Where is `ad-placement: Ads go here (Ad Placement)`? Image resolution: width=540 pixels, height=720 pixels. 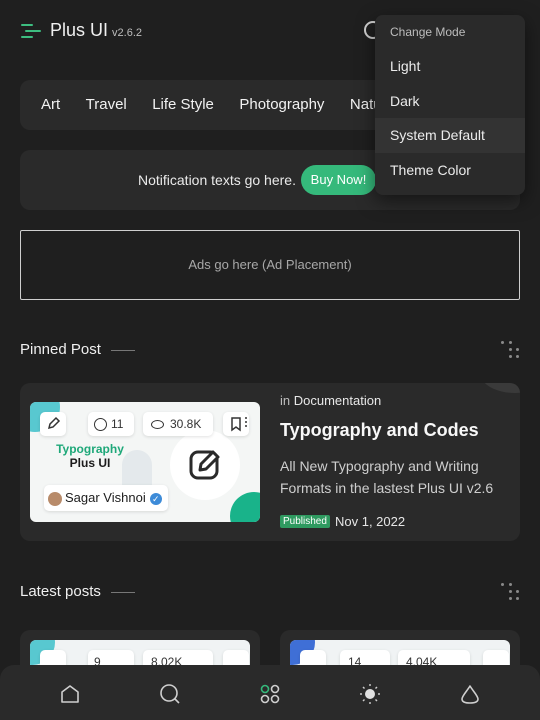 ad-placement: Ads go here (Ad Placement) is located at coordinates (270, 265).